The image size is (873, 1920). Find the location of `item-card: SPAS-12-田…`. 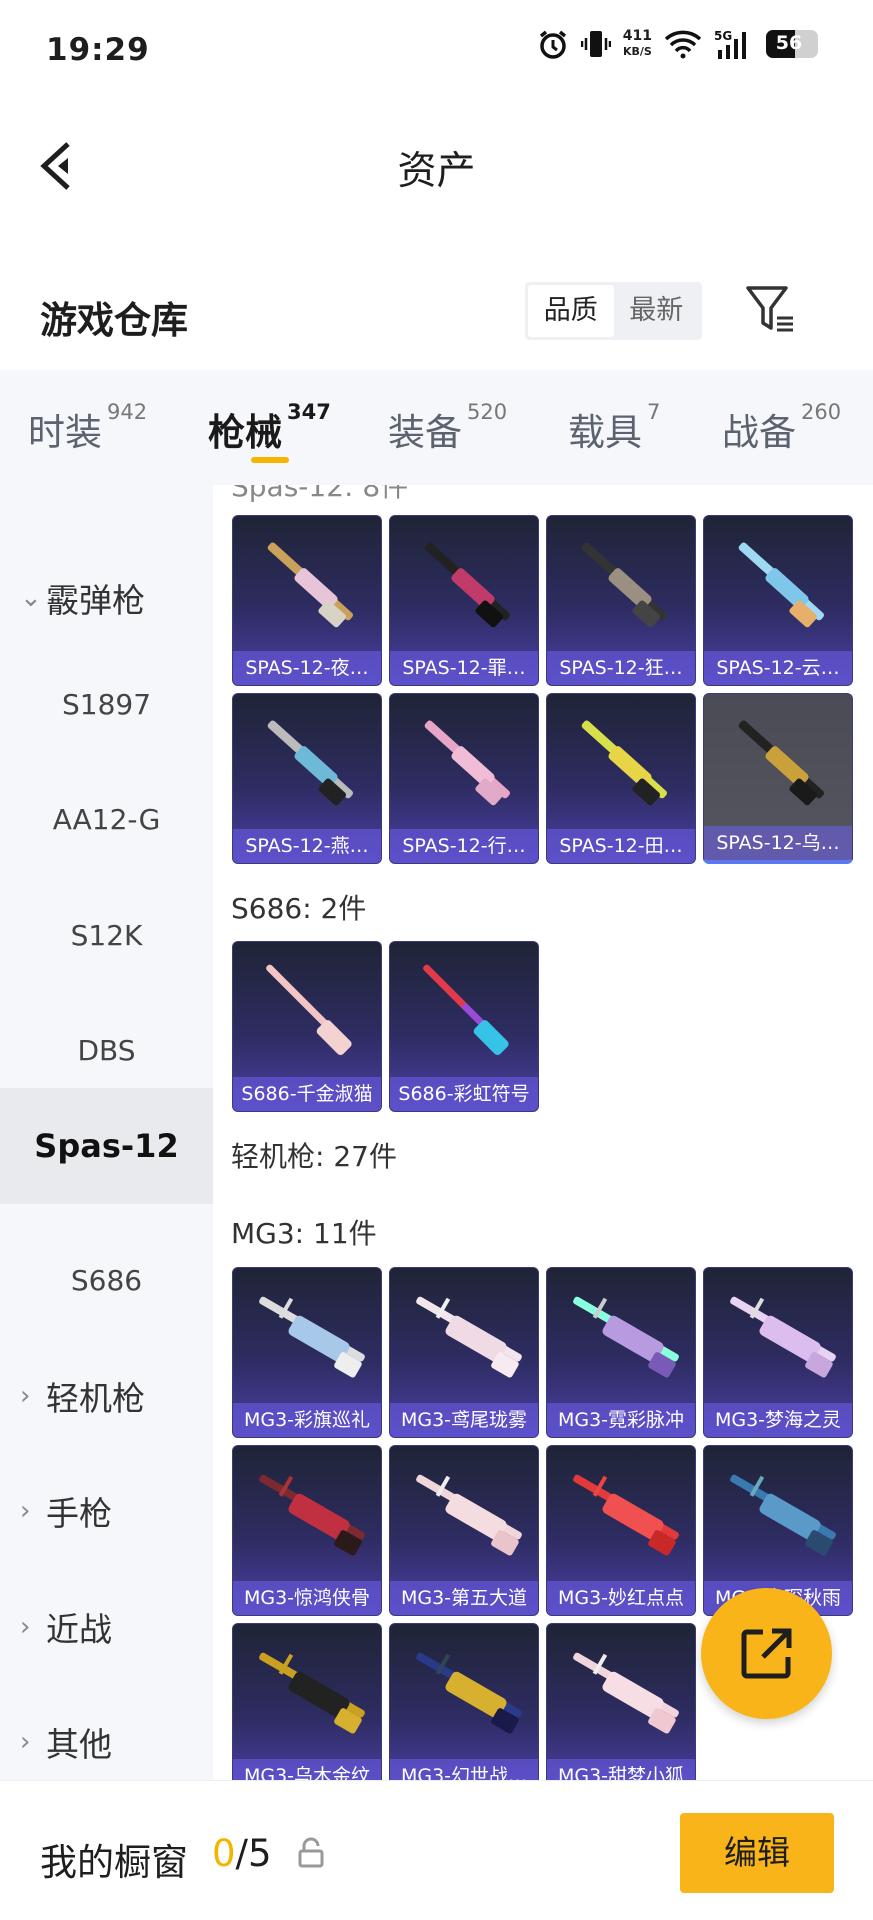

item-card: SPAS-12-田… is located at coordinates (621, 778).